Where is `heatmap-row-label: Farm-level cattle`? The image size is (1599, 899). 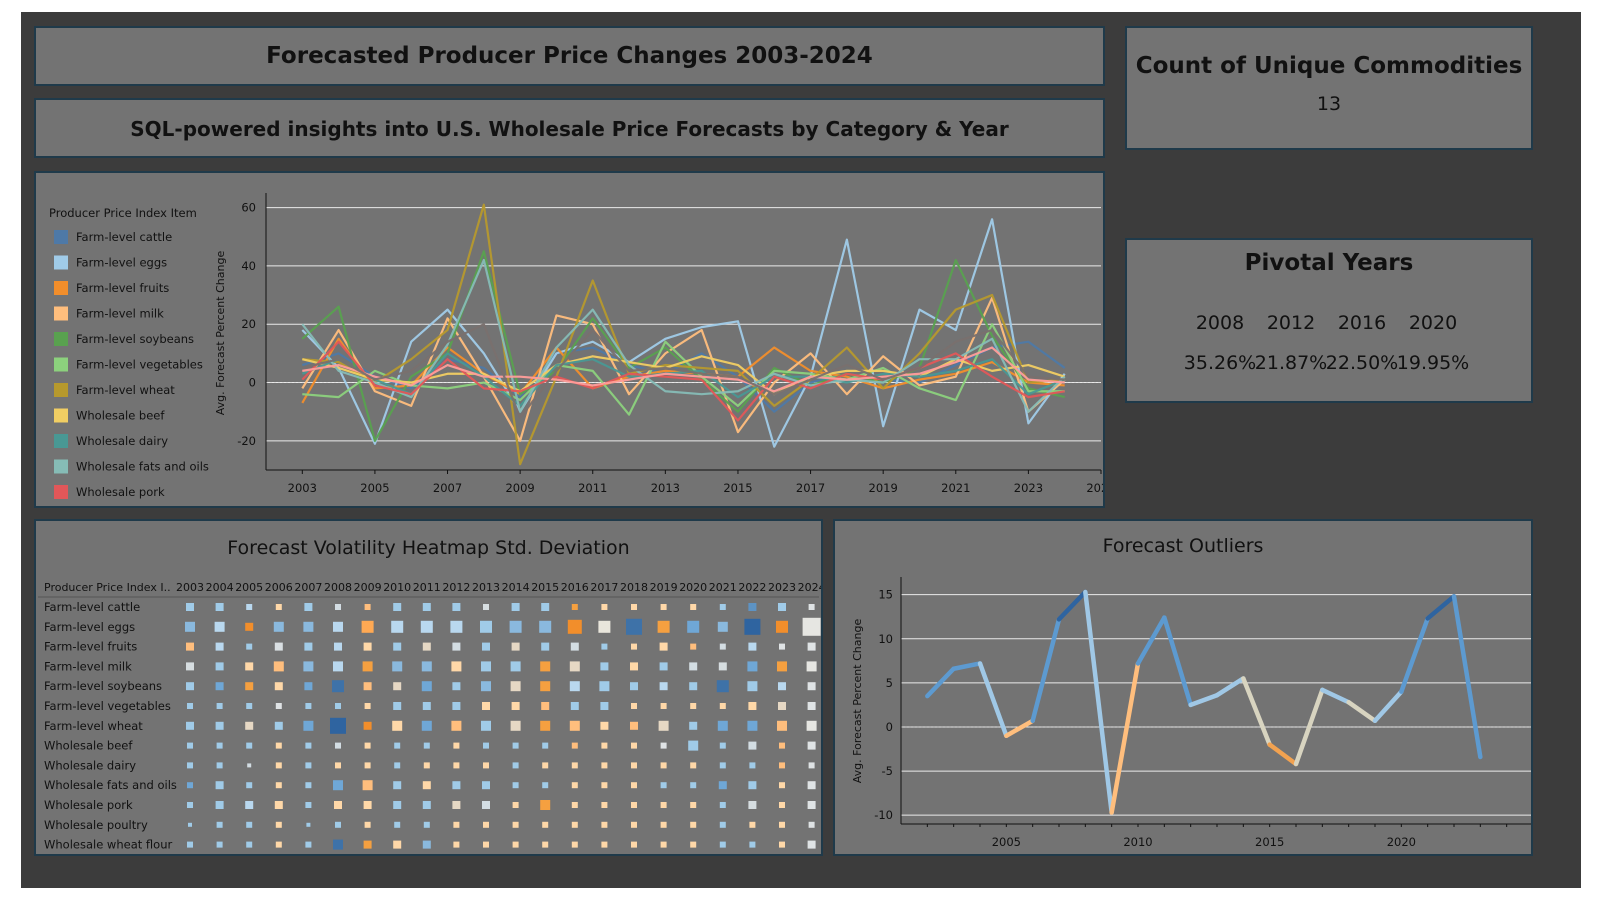
heatmap-row-label: Farm-level cattle is located at coordinates (92, 607).